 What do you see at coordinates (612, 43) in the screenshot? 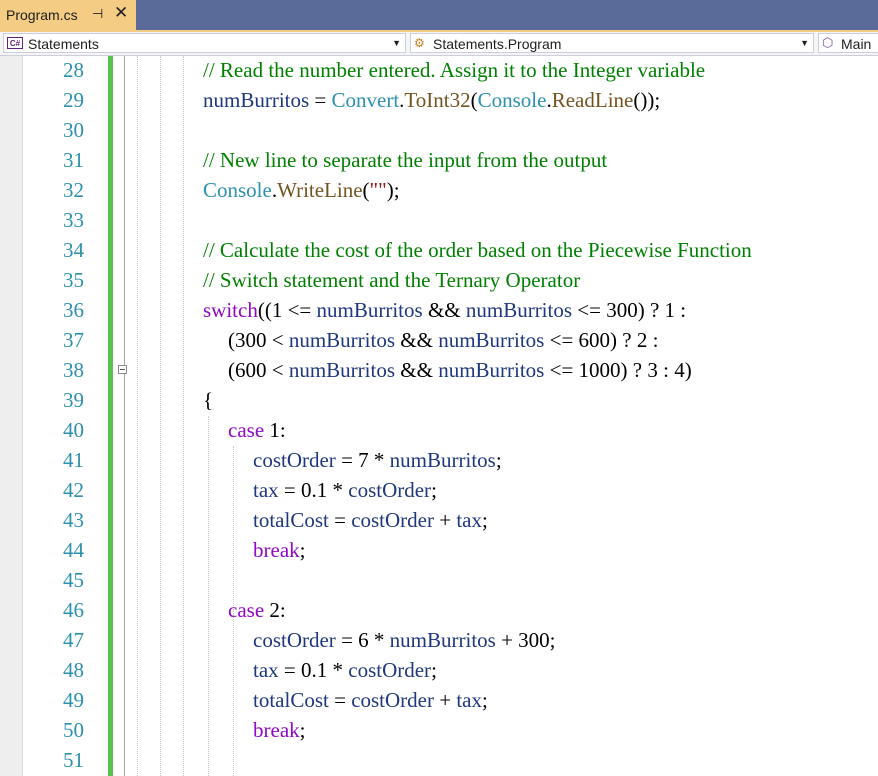
I see `type-dropdown: ⚙ Statements.Program ▼` at bounding box center [612, 43].